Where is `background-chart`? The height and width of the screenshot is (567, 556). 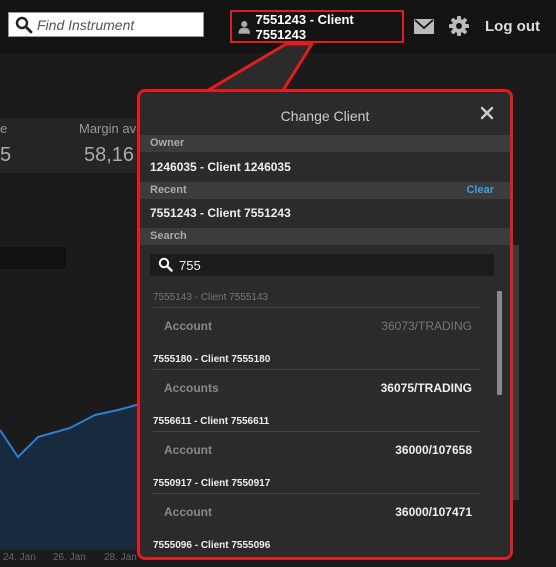 background-chart is located at coordinates (70, 476).